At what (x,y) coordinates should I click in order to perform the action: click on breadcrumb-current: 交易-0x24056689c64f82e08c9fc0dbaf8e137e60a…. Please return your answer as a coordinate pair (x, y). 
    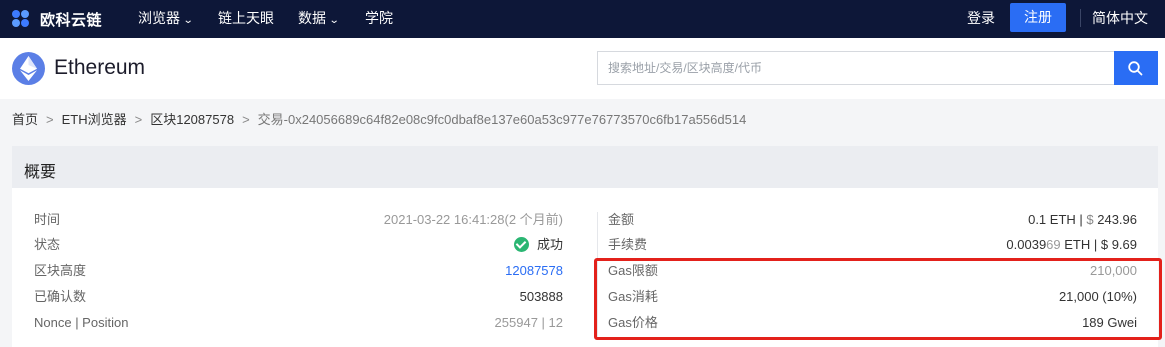
    Looking at the image, I should click on (502, 119).